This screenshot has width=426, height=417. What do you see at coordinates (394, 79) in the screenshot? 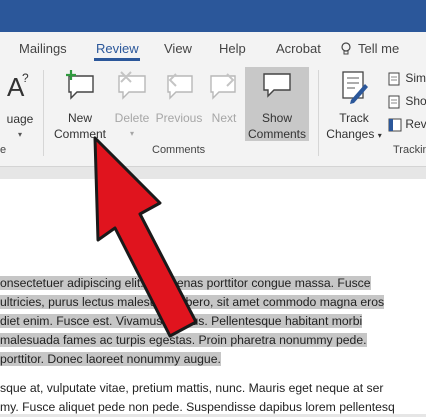
I see `markup-icon` at bounding box center [394, 79].